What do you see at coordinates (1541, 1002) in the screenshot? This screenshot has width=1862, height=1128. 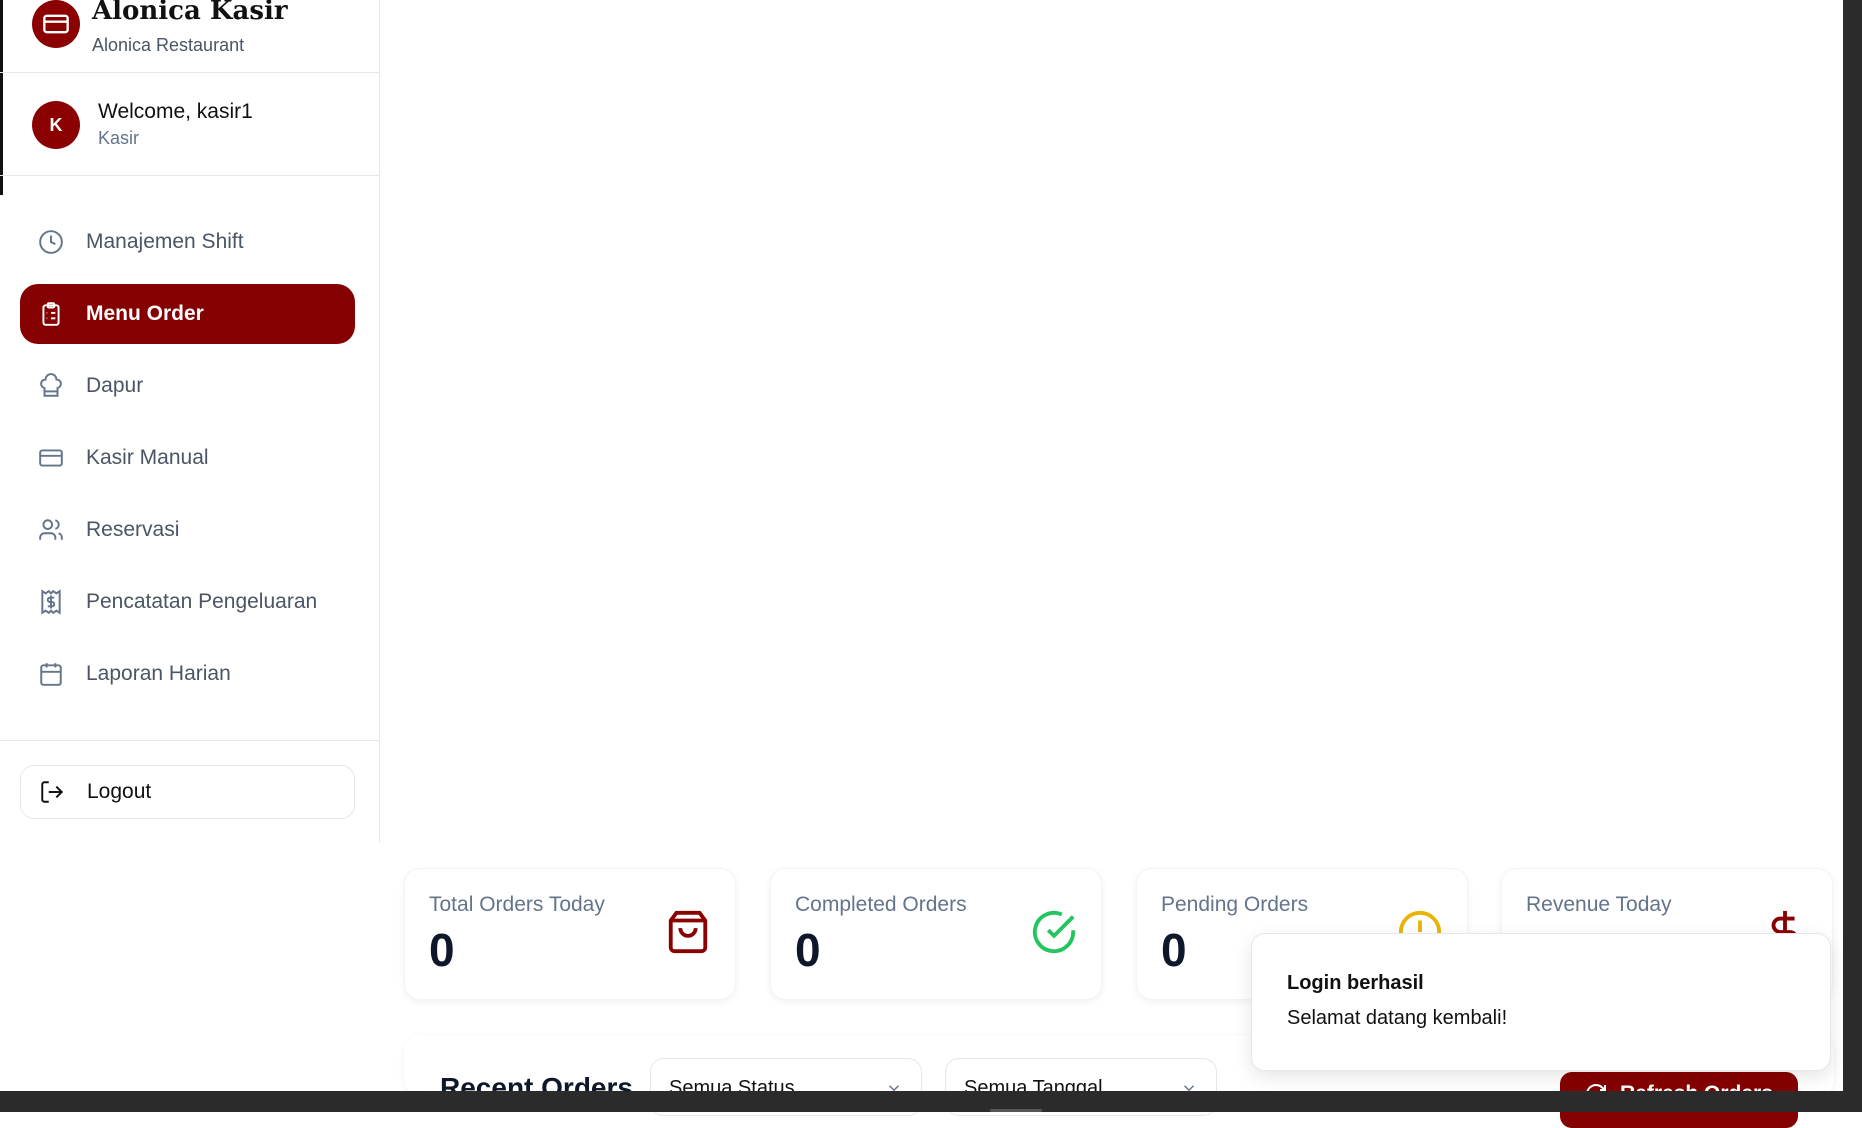 I see `login-toast: Login berhasil Selamat datang kembali!` at bounding box center [1541, 1002].